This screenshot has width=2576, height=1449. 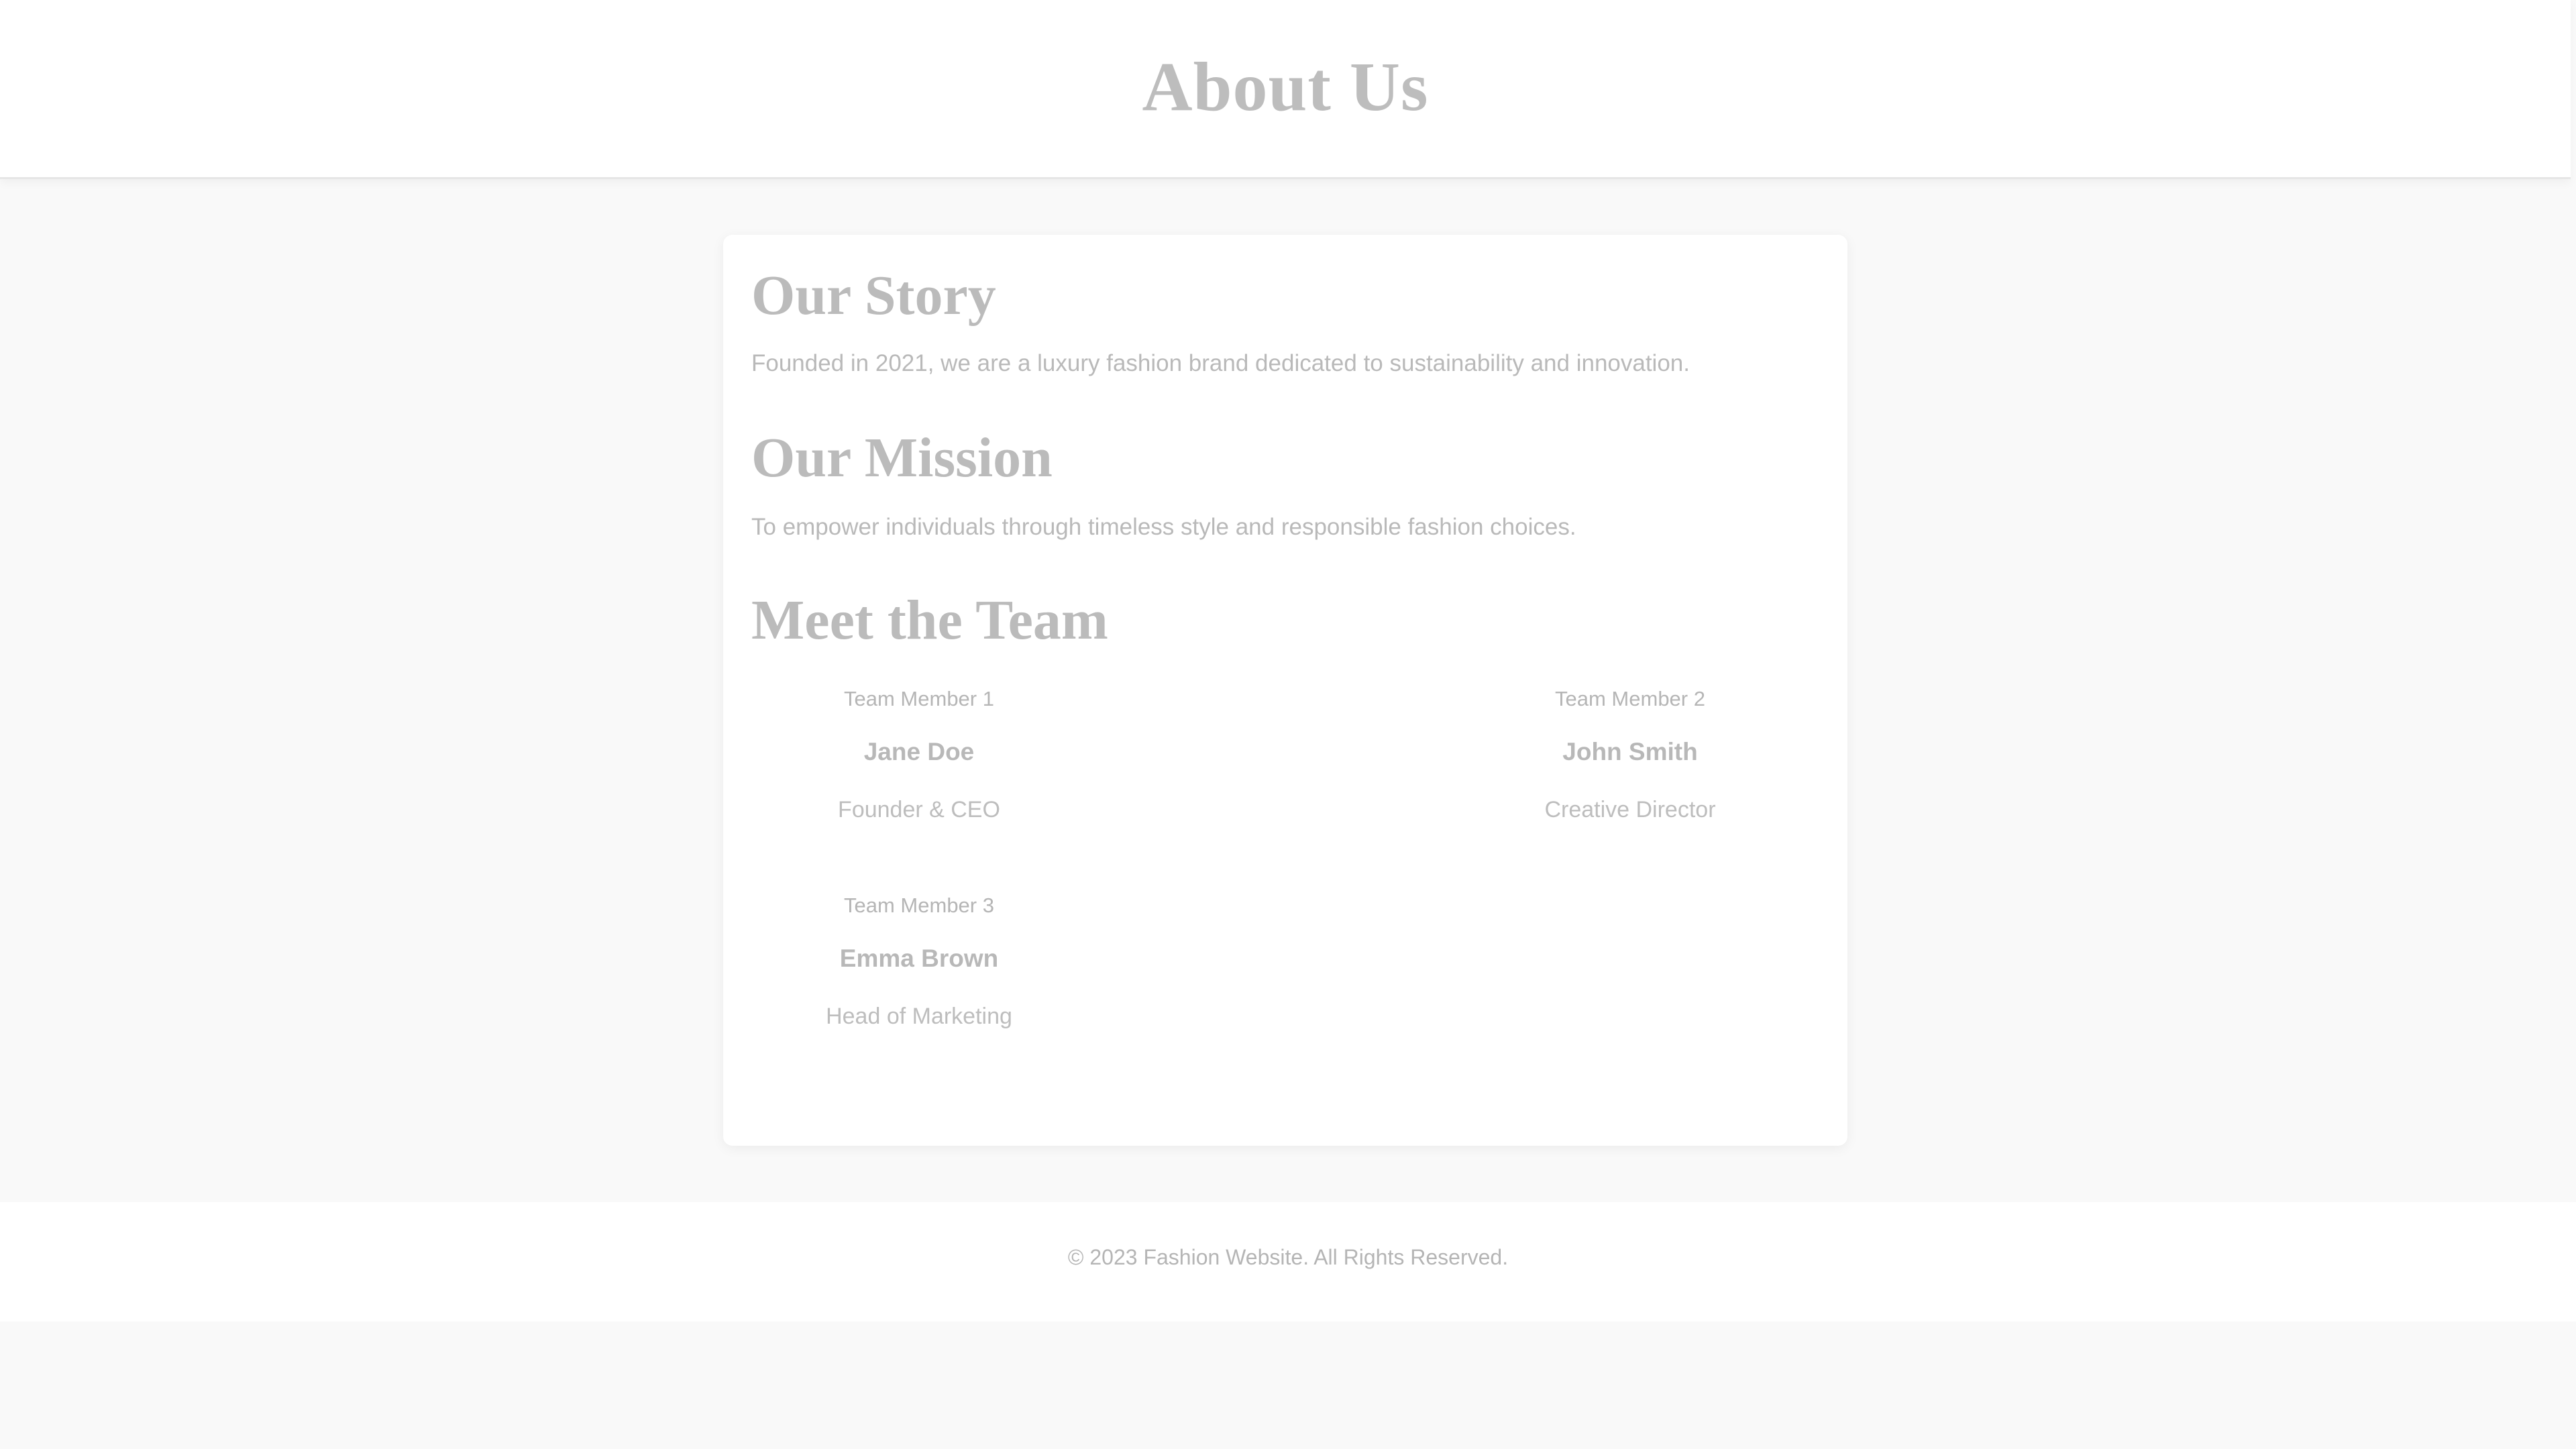 I want to click on team-member-role: Founder & CEO, so click(x=919, y=809).